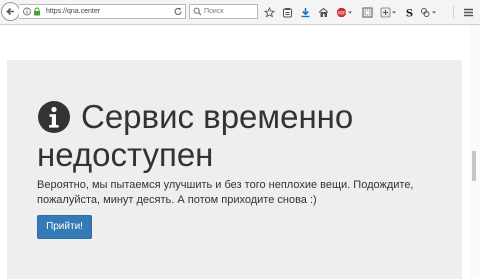  What do you see at coordinates (428, 12) in the screenshot?
I see `sync-icon` at bounding box center [428, 12].